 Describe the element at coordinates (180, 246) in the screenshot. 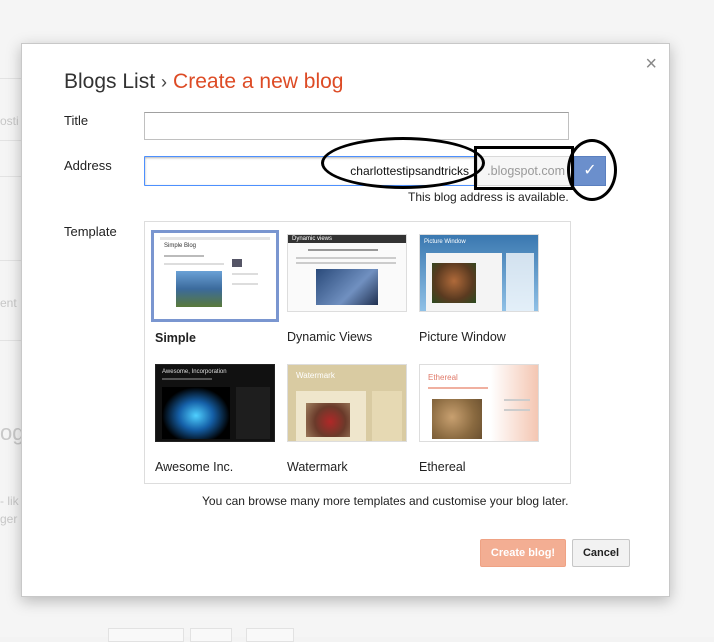

I see `thumb-title: Simple Blog` at that location.